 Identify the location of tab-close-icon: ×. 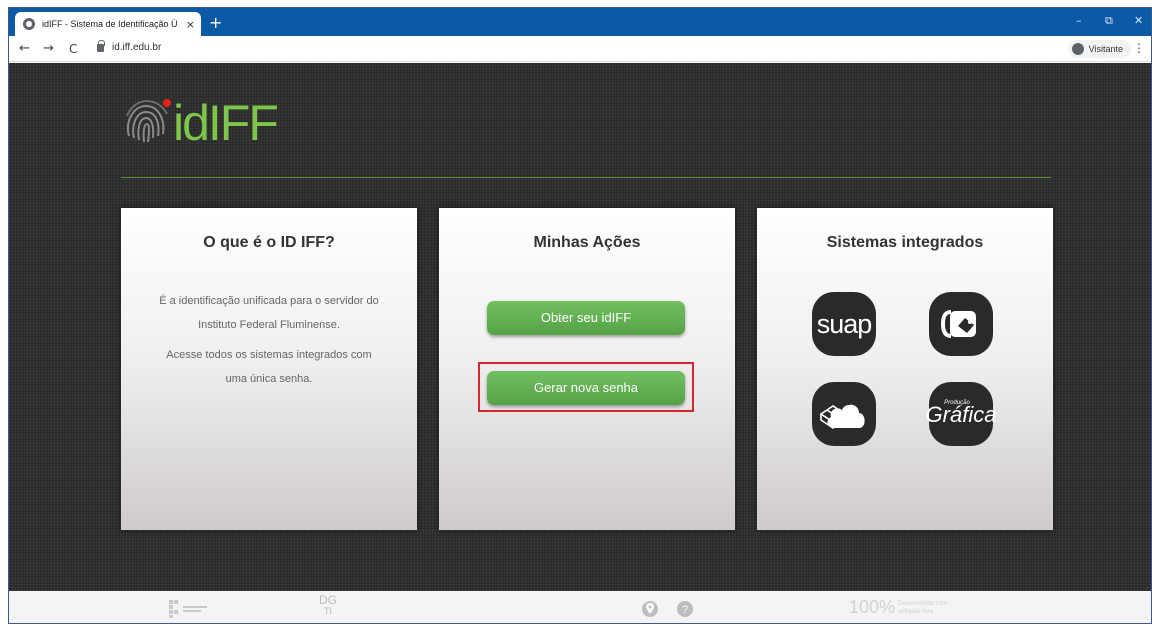
(190, 24).